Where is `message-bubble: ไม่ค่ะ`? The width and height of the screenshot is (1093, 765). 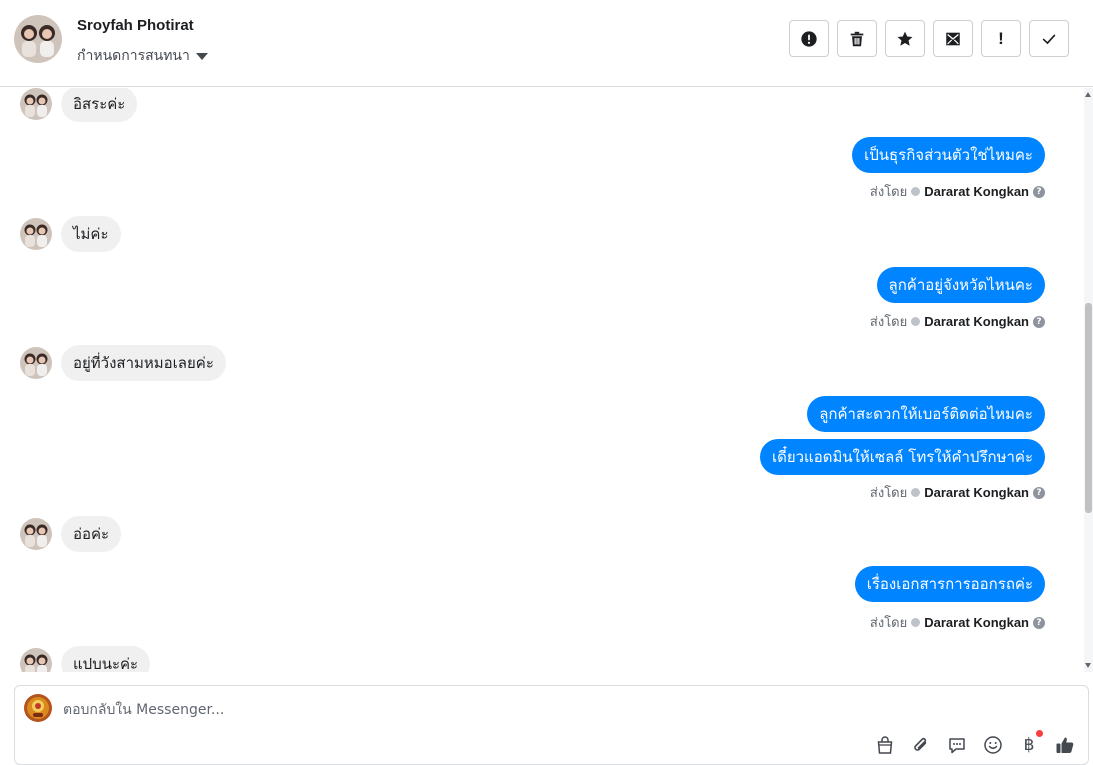 message-bubble: ไม่ค่ะ is located at coordinates (91, 234).